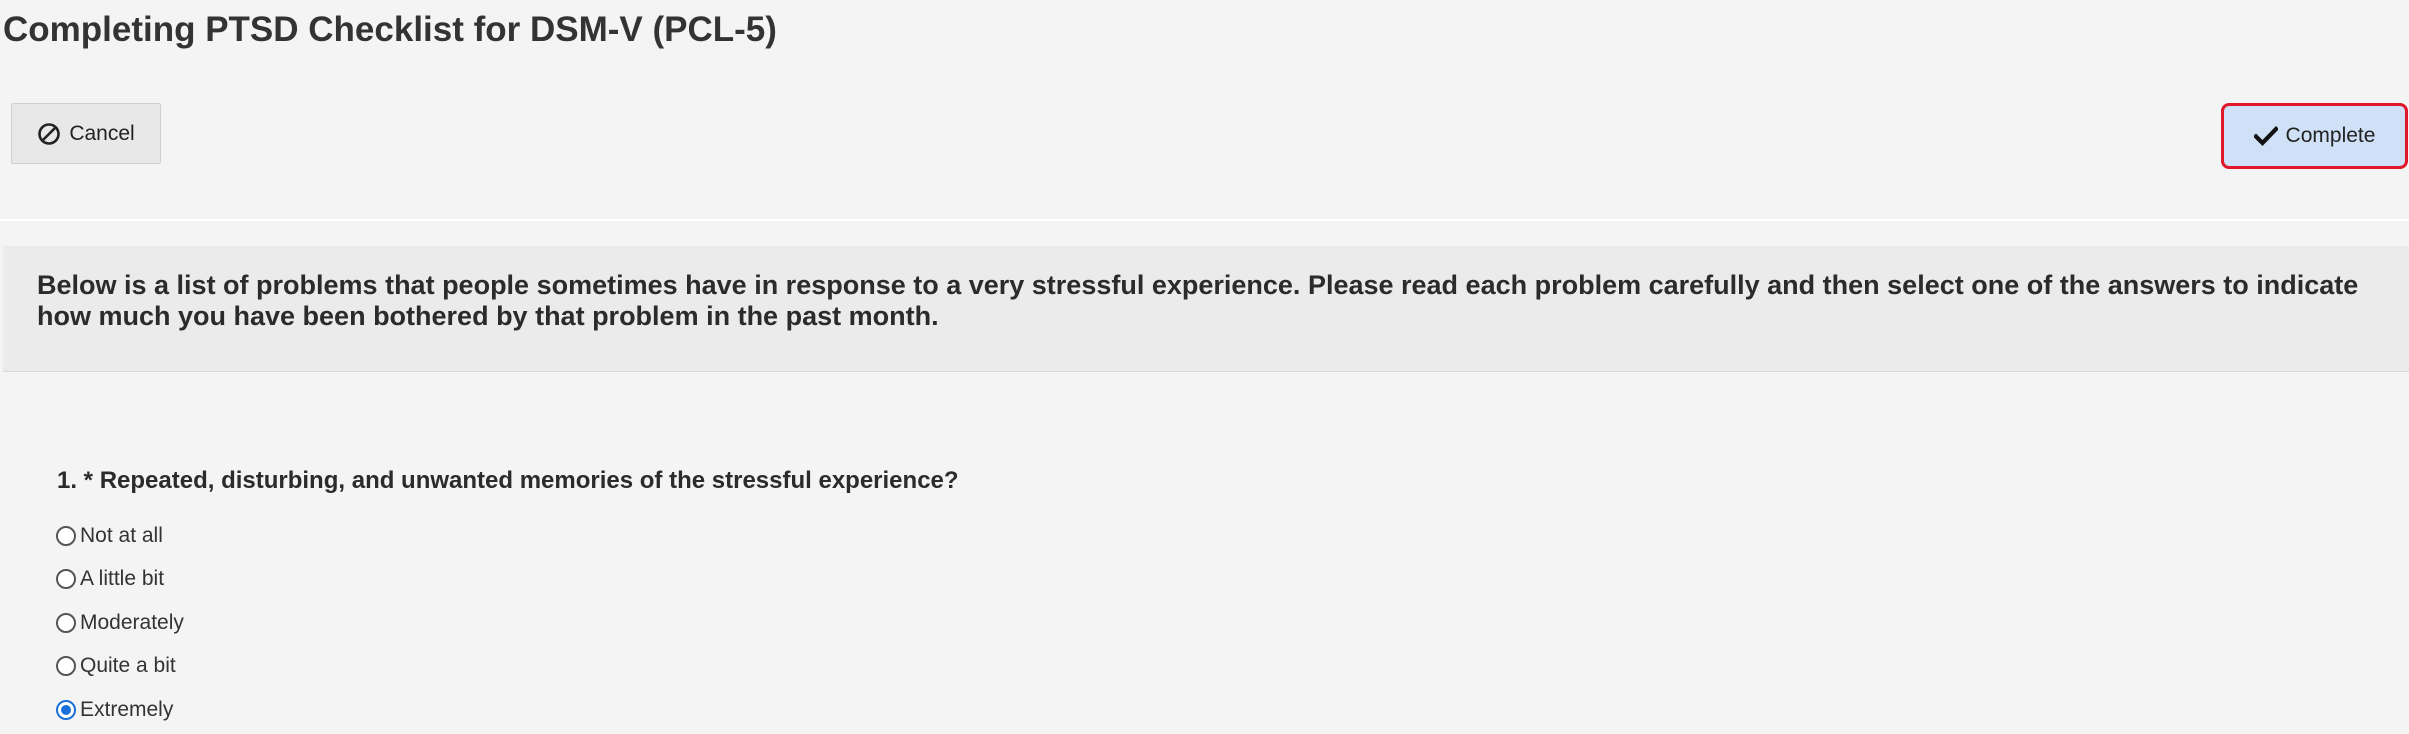 The height and width of the screenshot is (734, 2409). I want to click on complete-button: Complete, so click(2314, 136).